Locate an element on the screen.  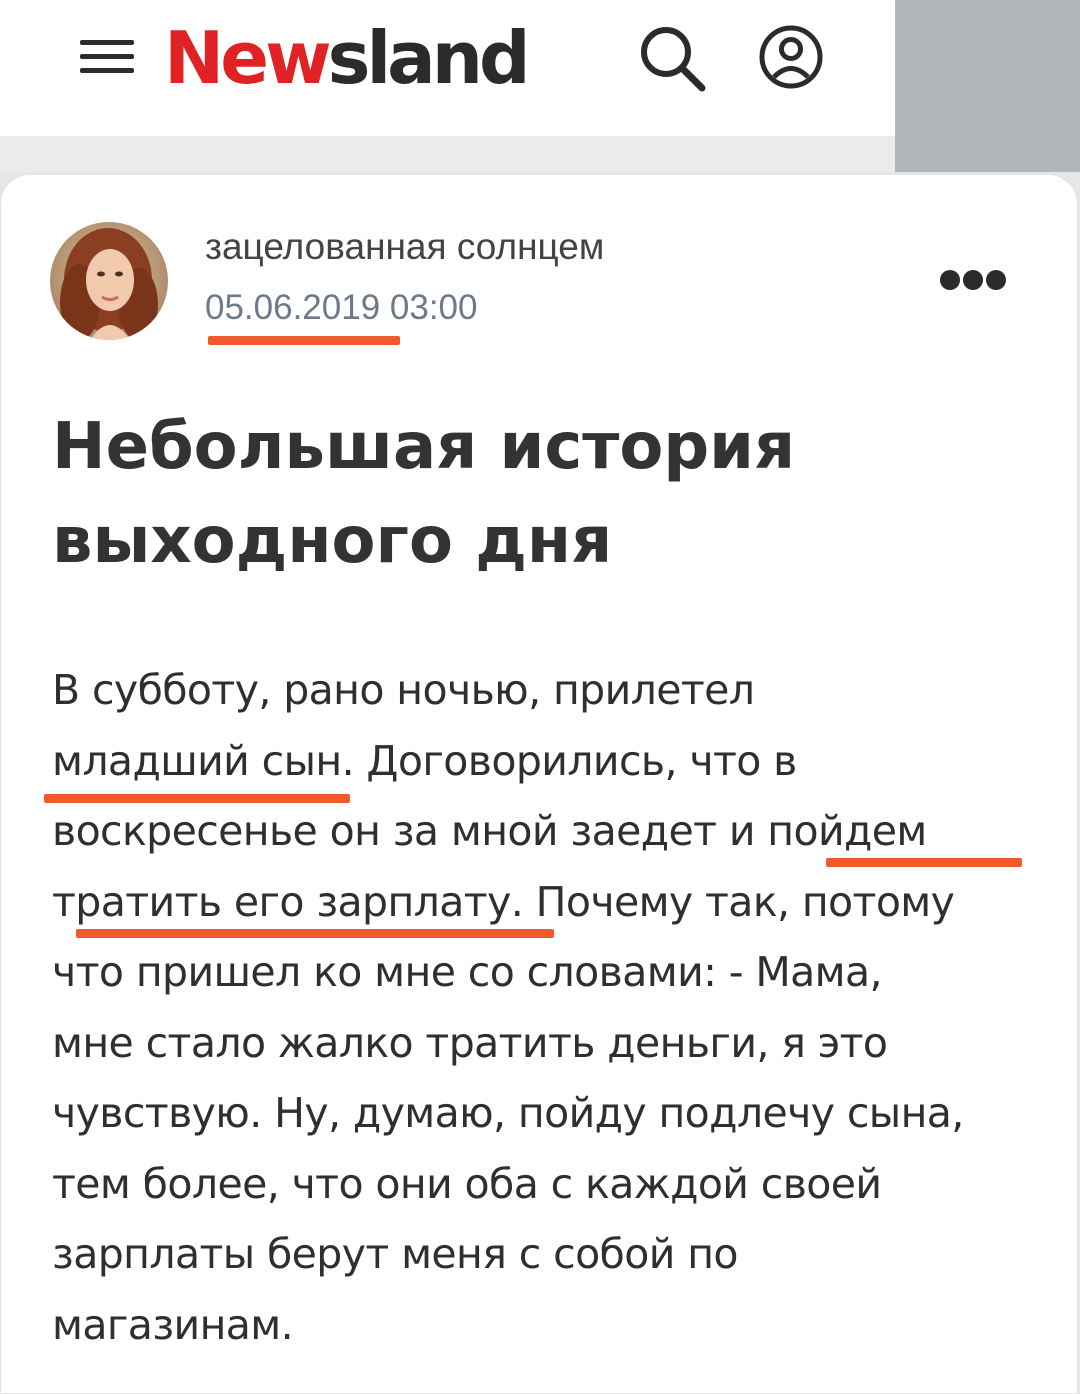
author-name: зацелованная солнцем is located at coordinates (404, 247).